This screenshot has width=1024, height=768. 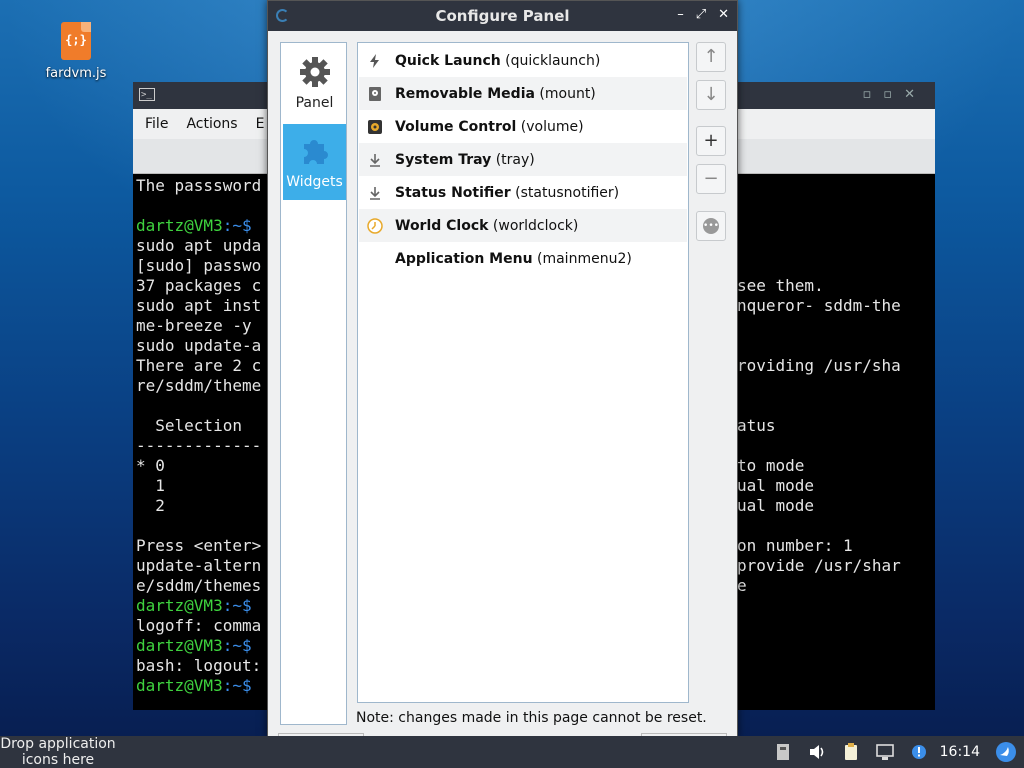 What do you see at coordinates (442, 225) in the screenshot?
I see `widget-name: World Clock` at bounding box center [442, 225].